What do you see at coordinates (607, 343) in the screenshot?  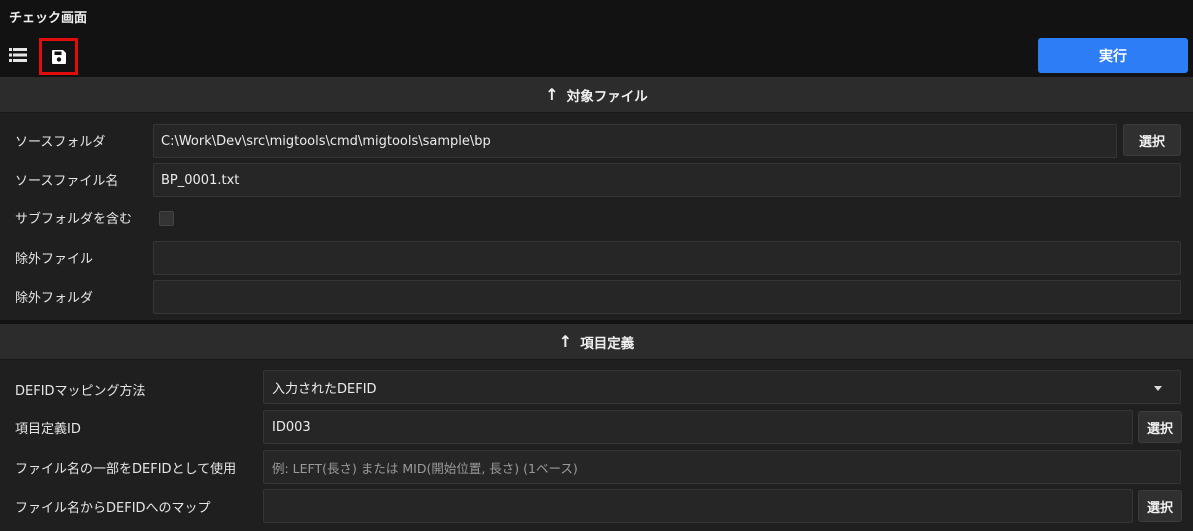 I see `section-title: 項目定義` at bounding box center [607, 343].